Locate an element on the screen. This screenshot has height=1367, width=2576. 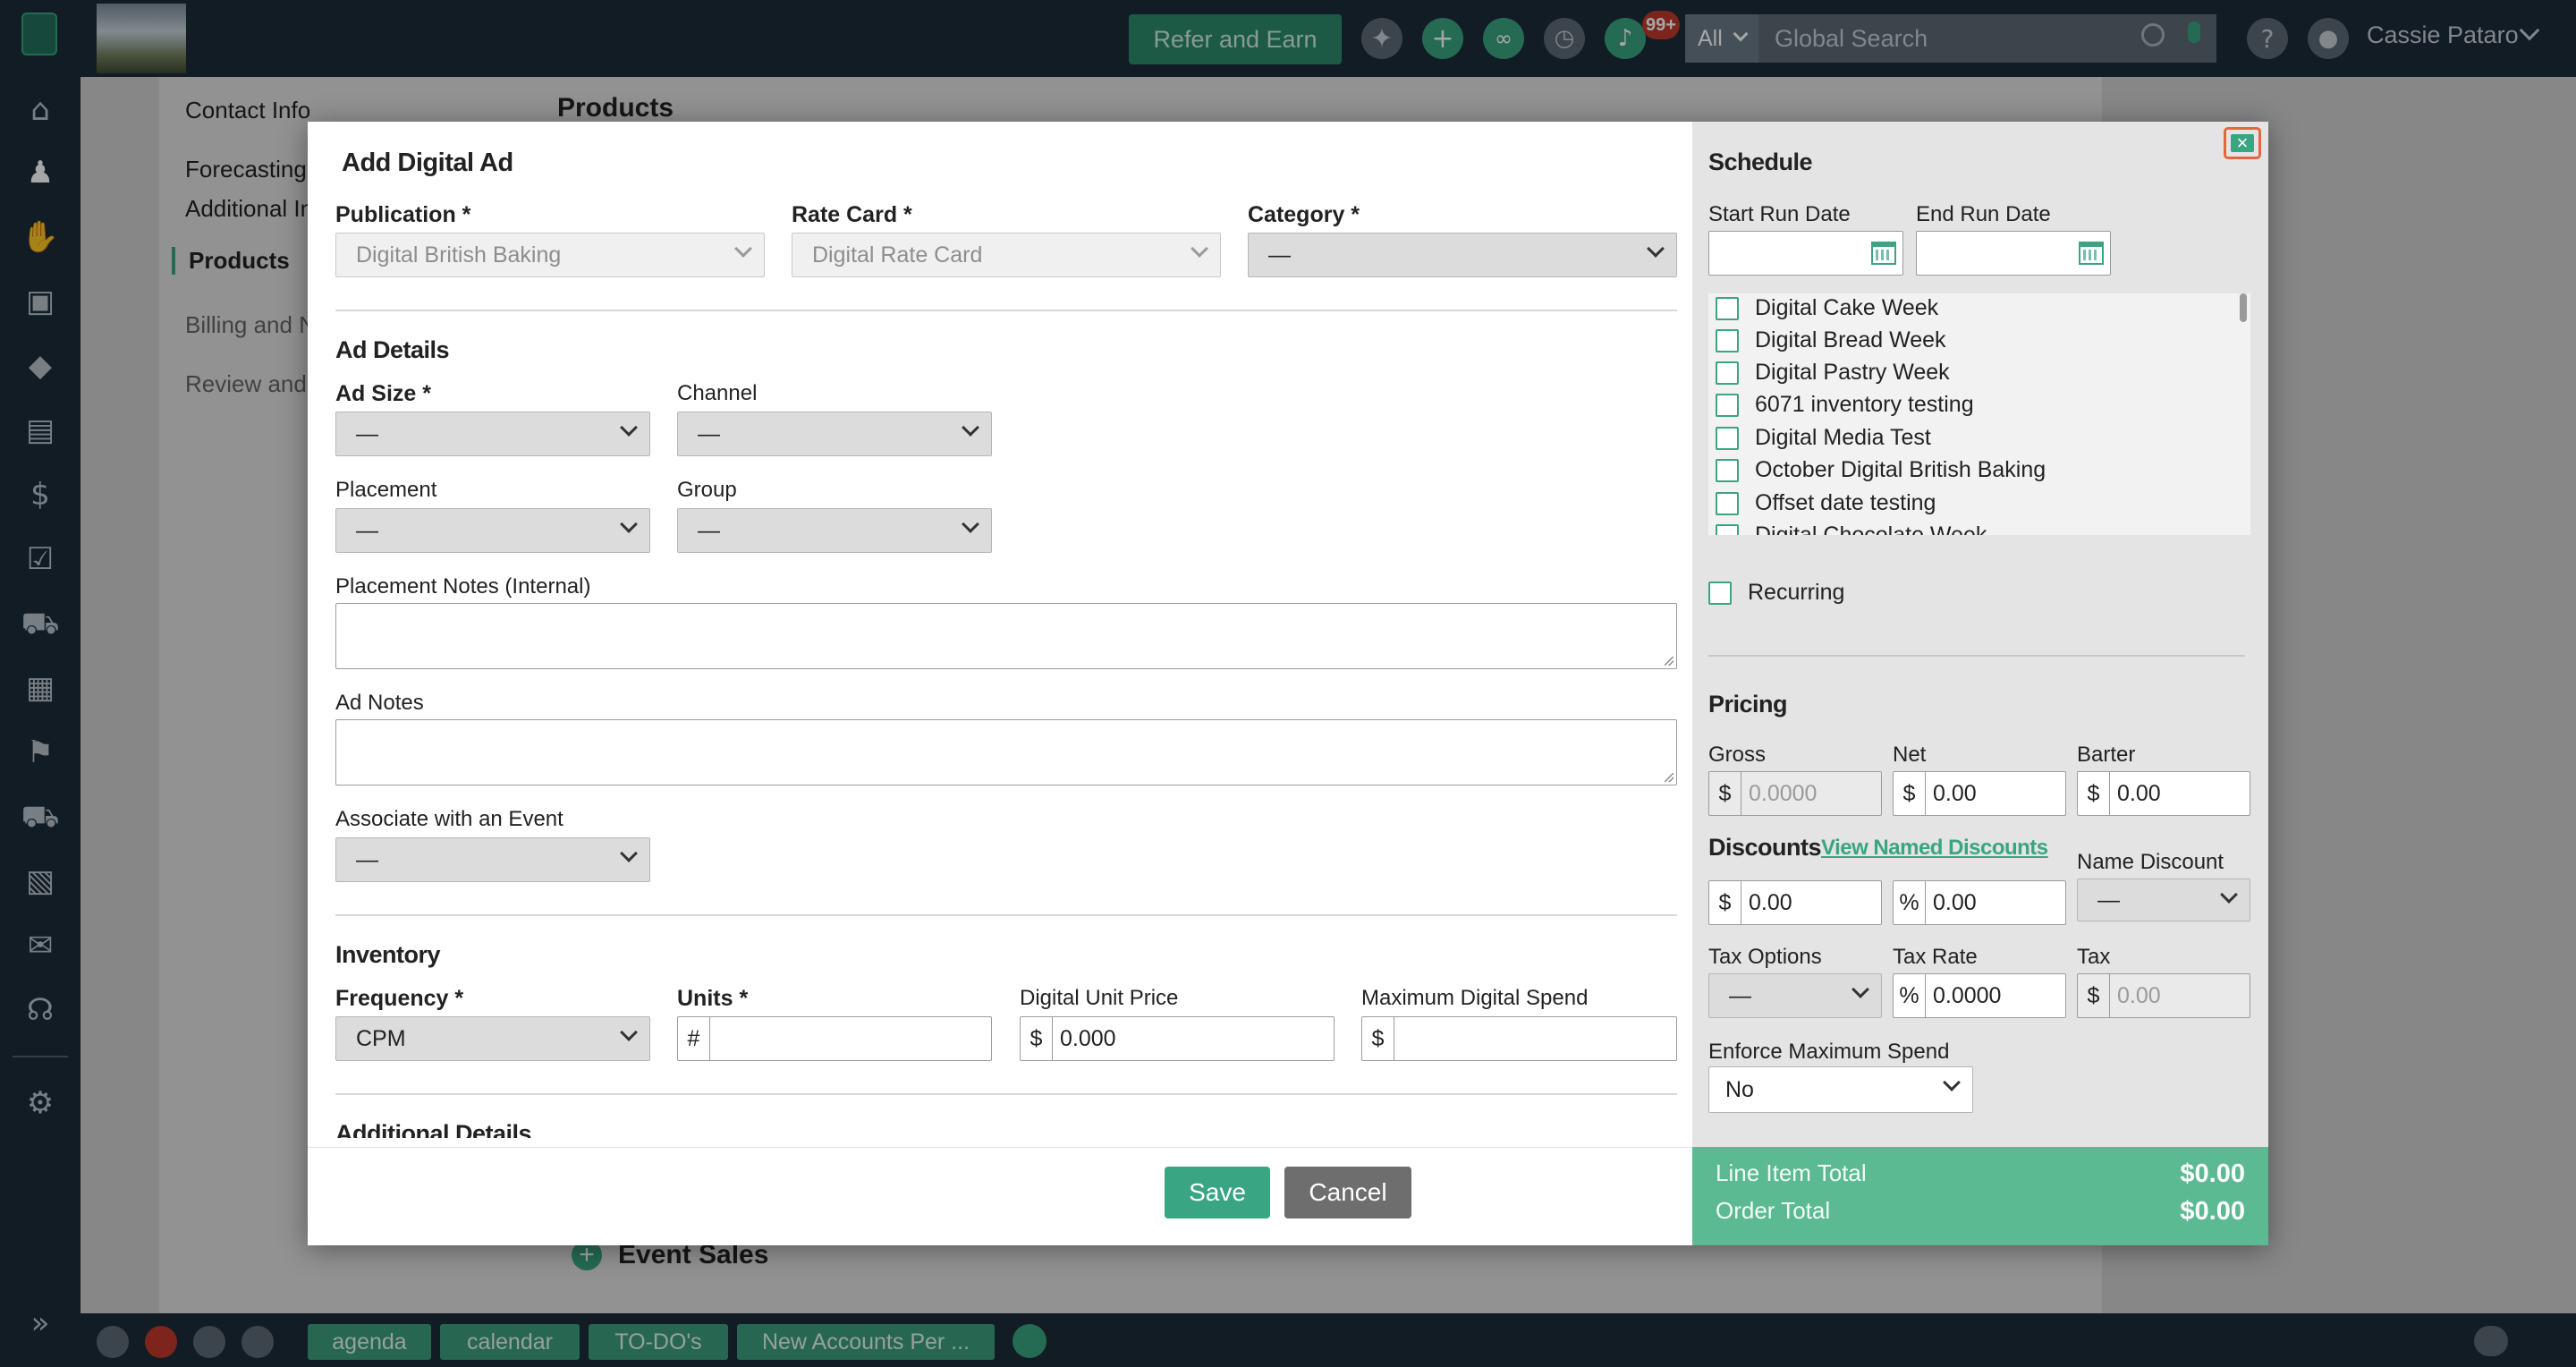
discounts-heading: Discounts is located at coordinates (1765, 847).